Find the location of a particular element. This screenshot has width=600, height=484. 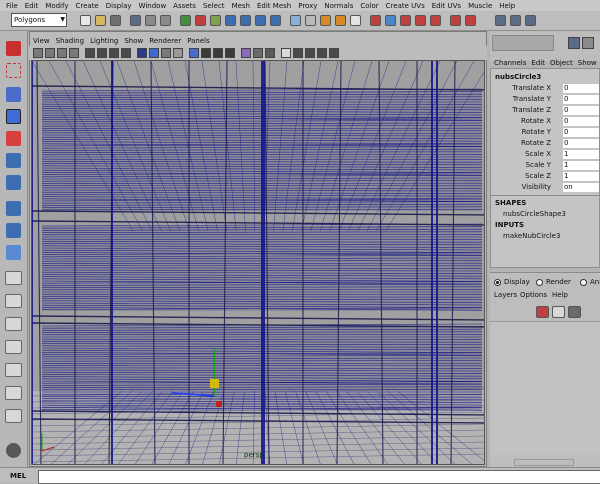

toggle-attribute-editor-icon is located at coordinates (500, 20).